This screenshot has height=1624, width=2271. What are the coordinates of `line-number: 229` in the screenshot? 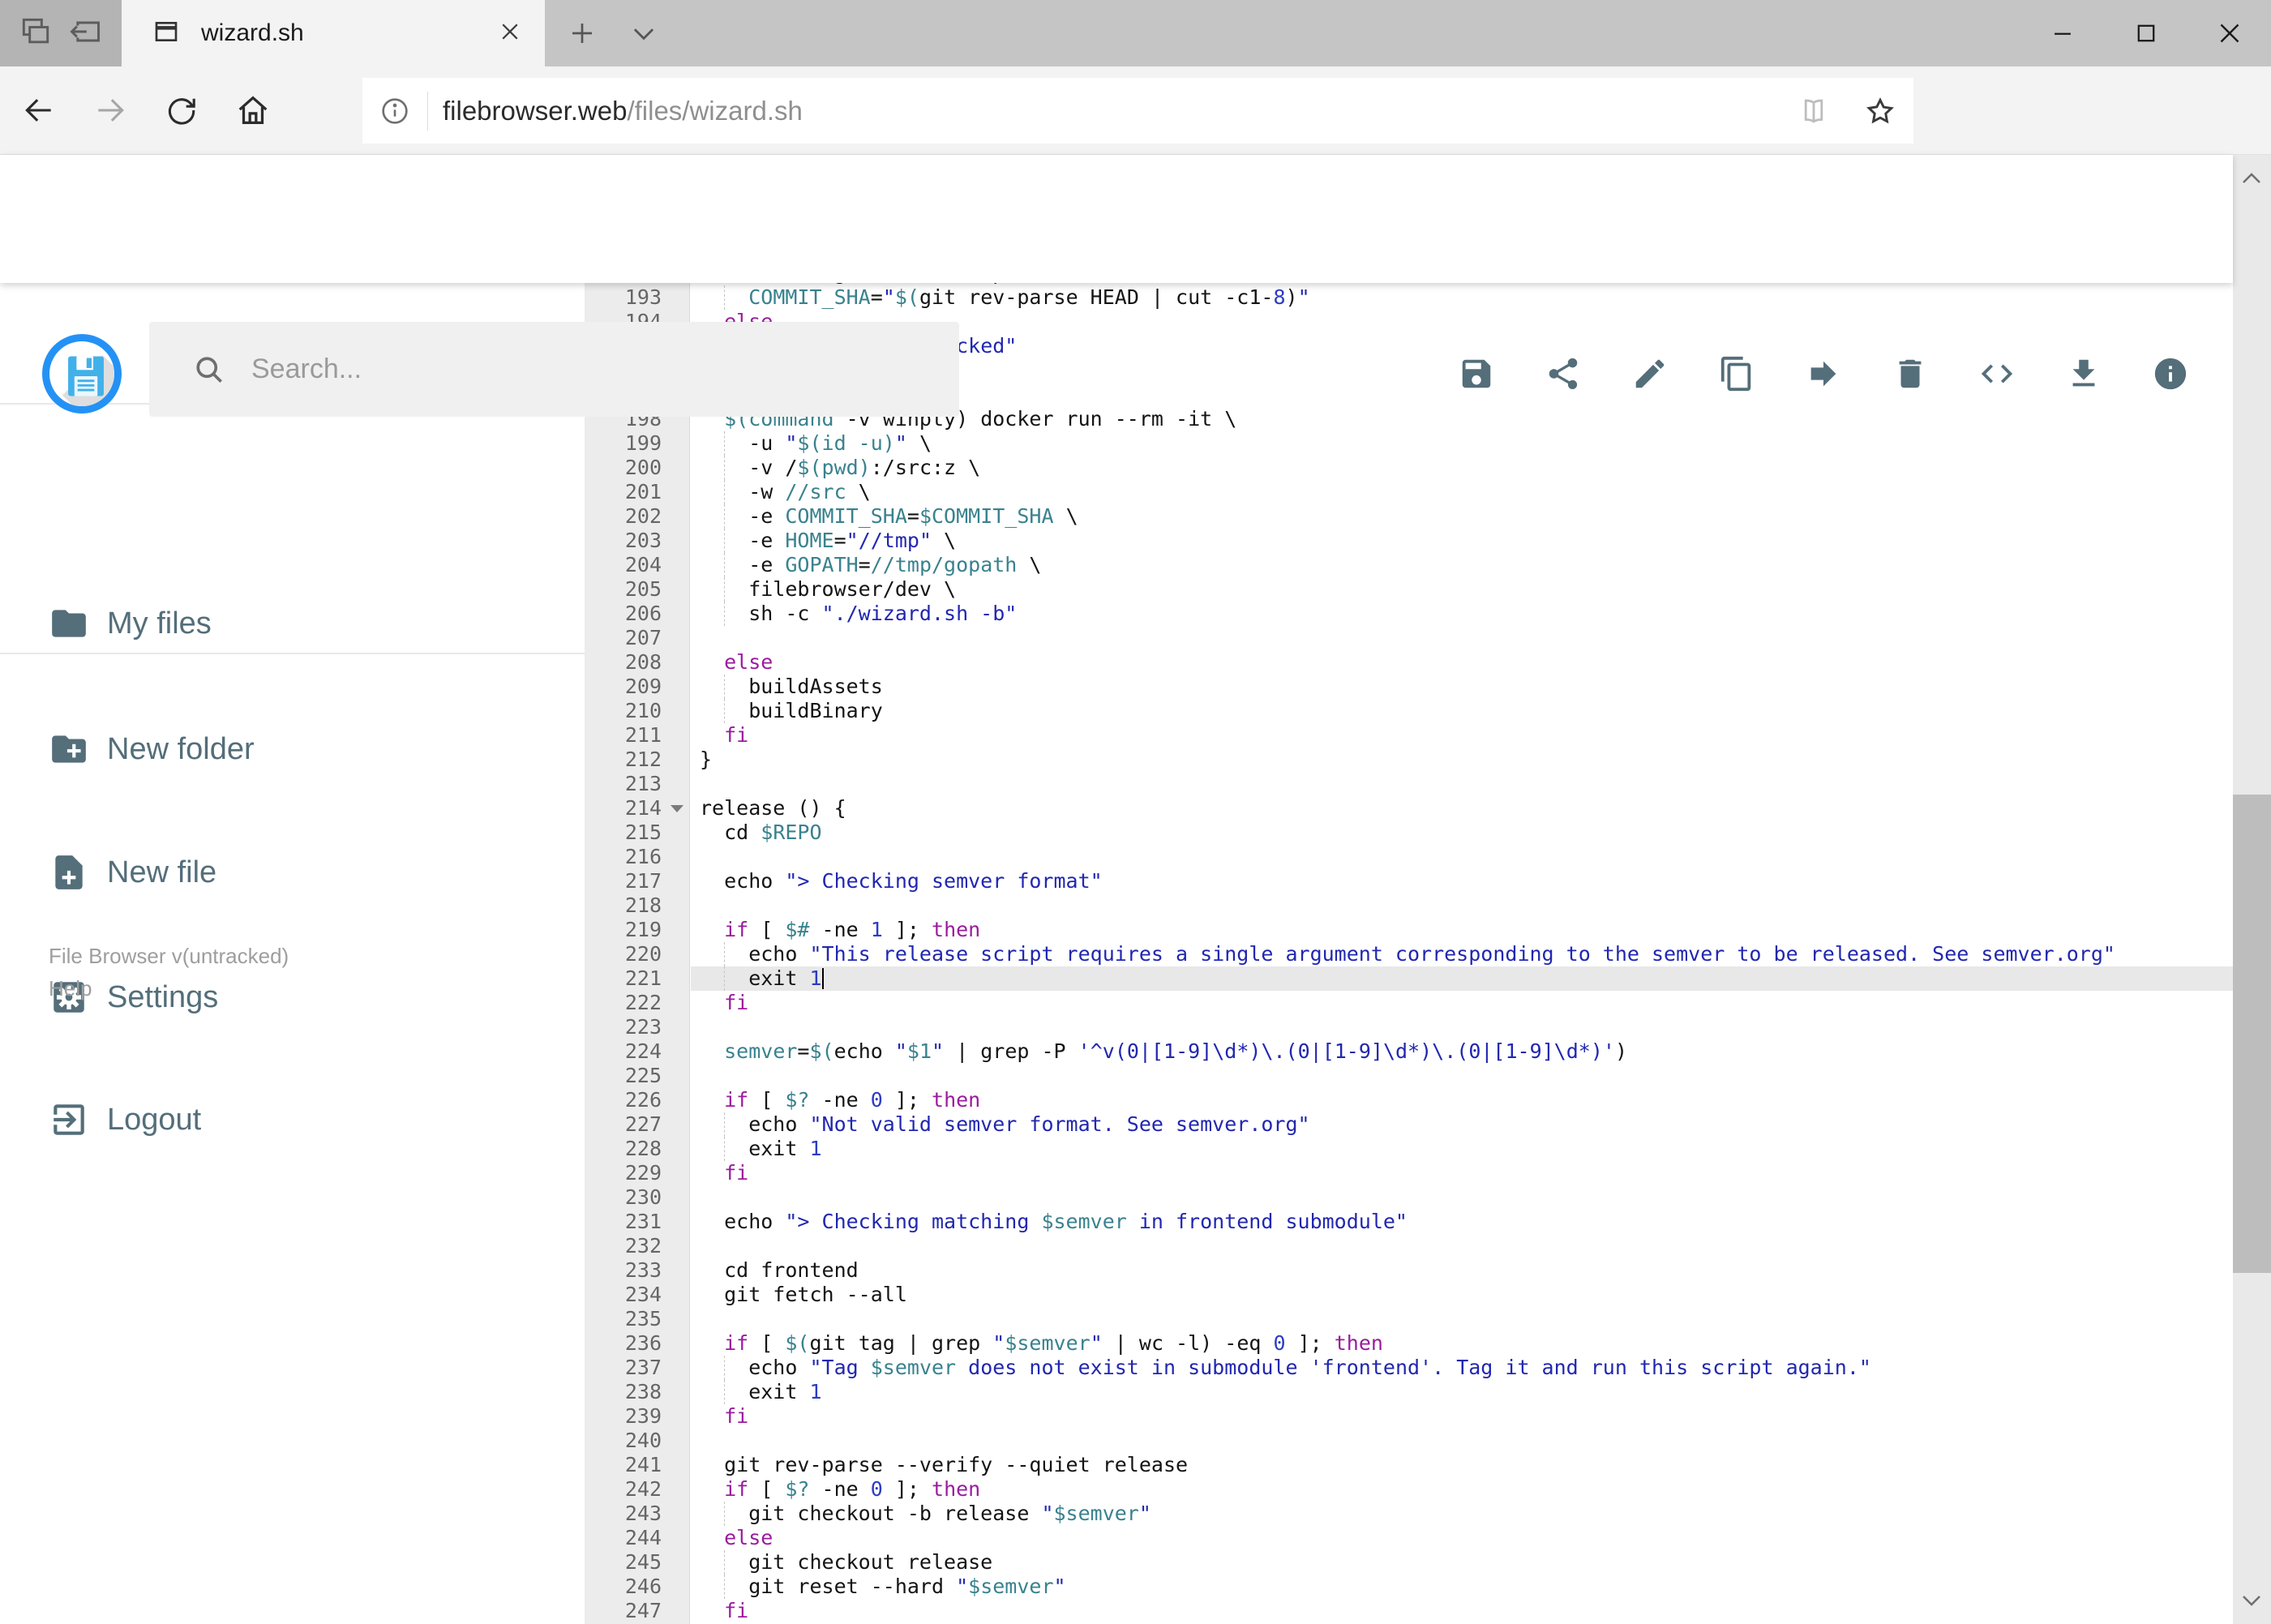 It's located at (643, 1173).